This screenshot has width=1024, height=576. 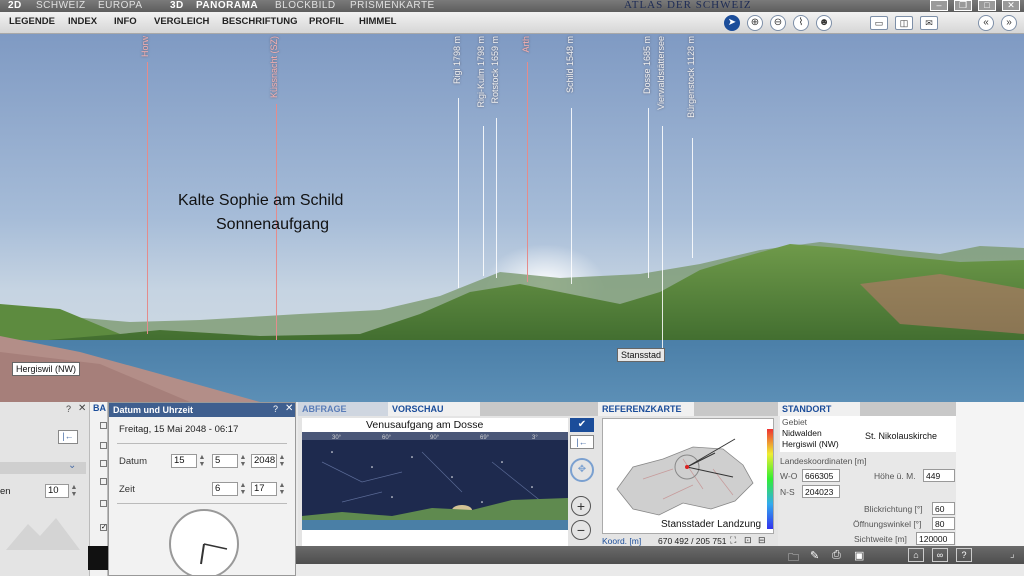 What do you see at coordinates (225, 461) in the screenshot?
I see `month-field: 5` at bounding box center [225, 461].